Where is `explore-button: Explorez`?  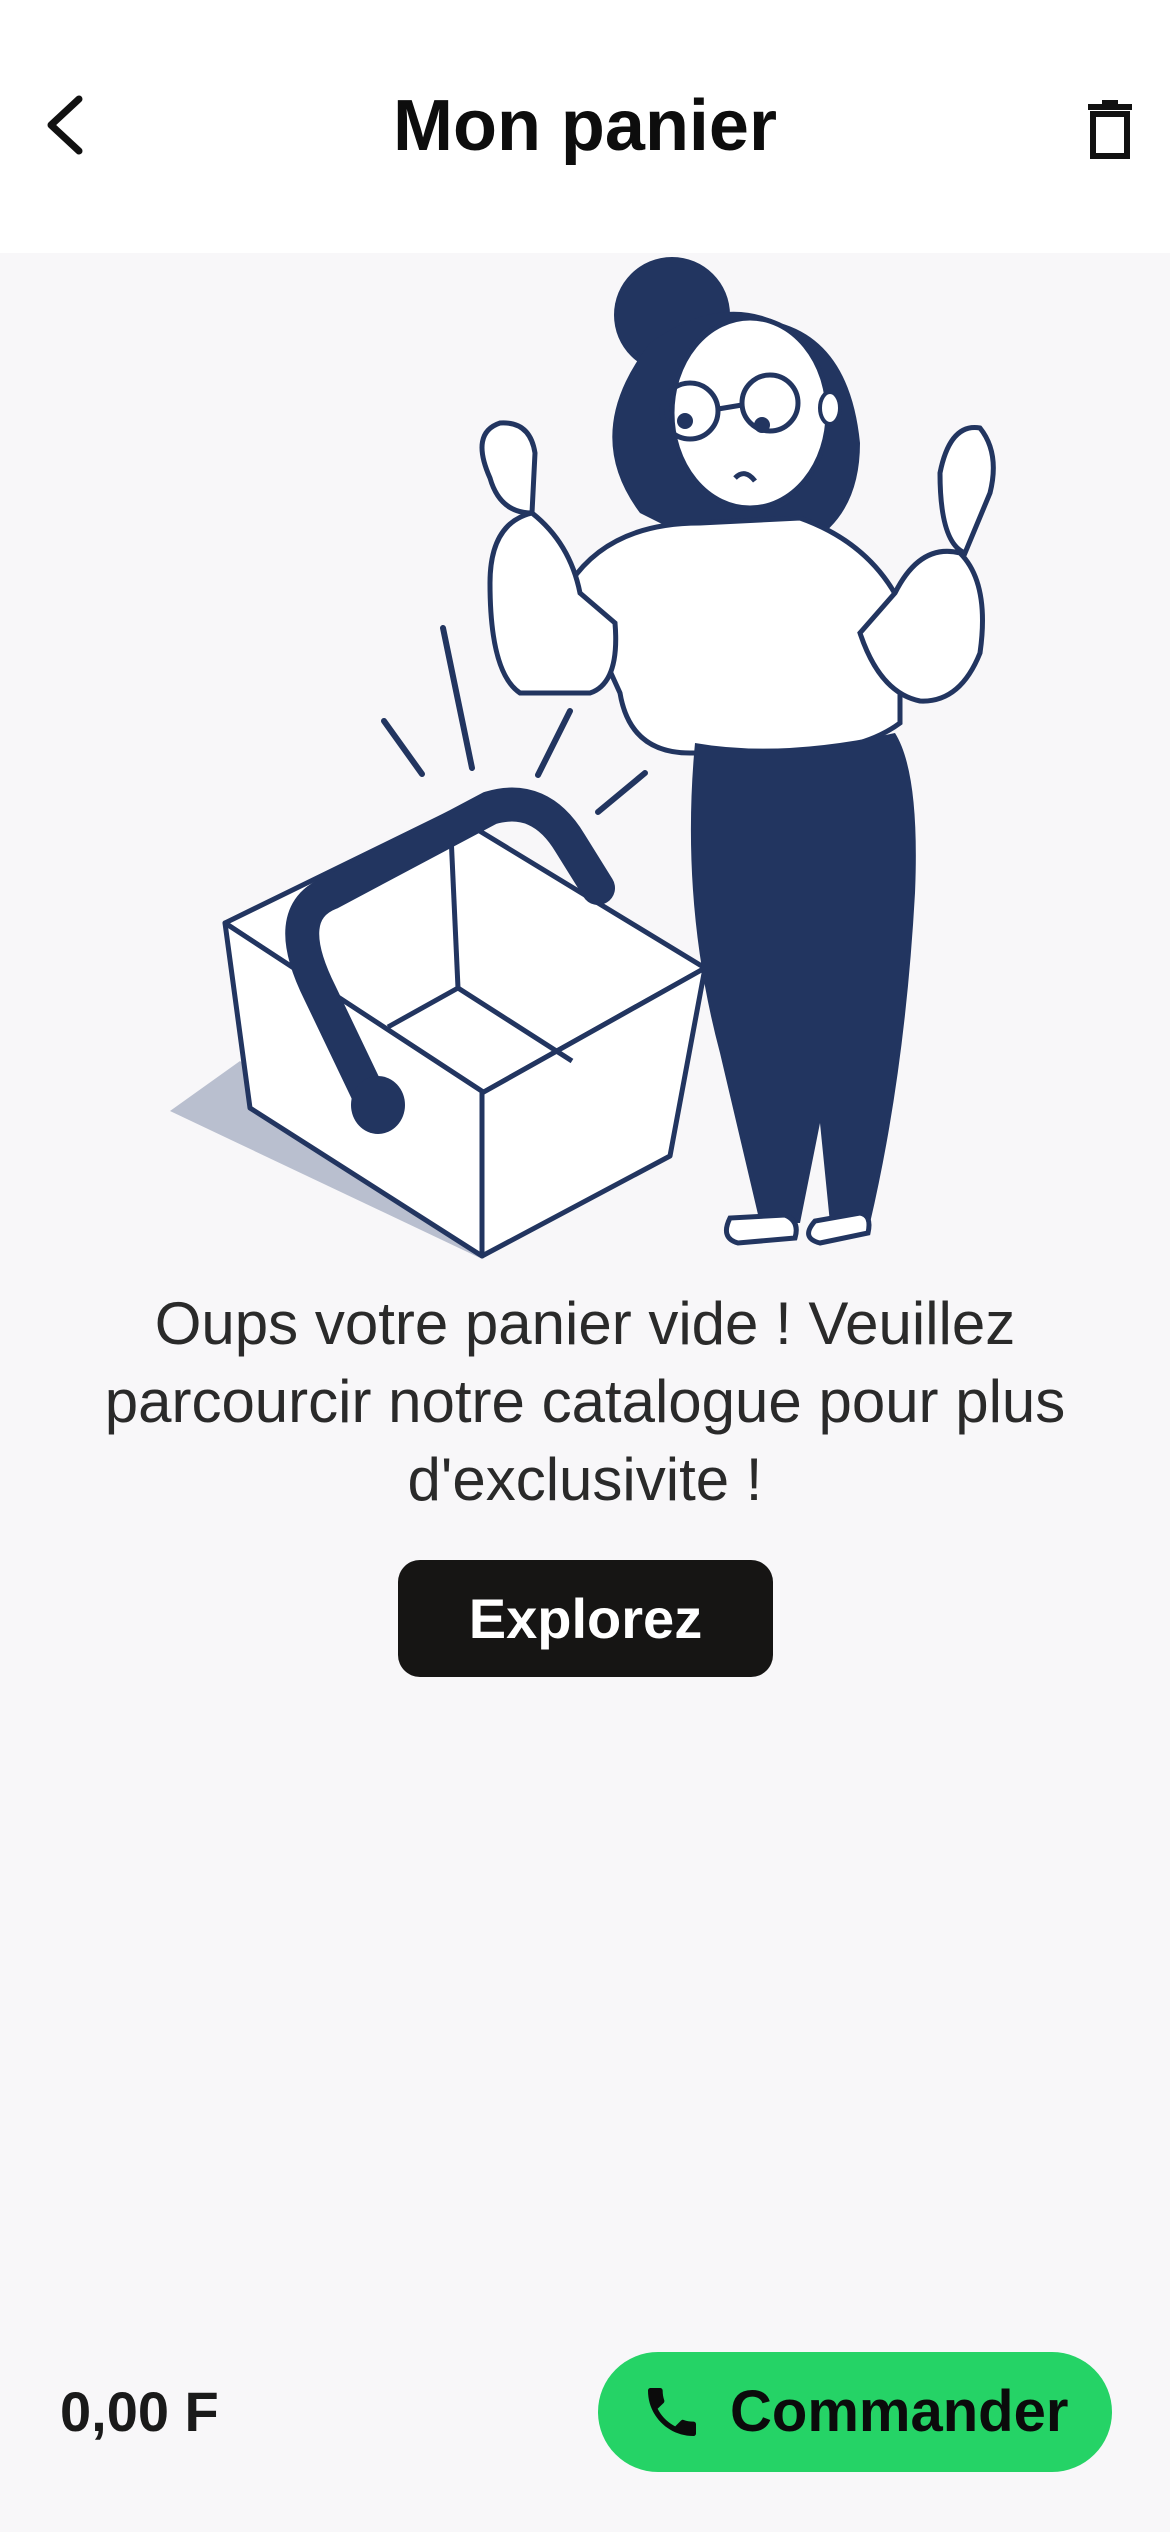
explore-button: Explorez is located at coordinates (585, 1618).